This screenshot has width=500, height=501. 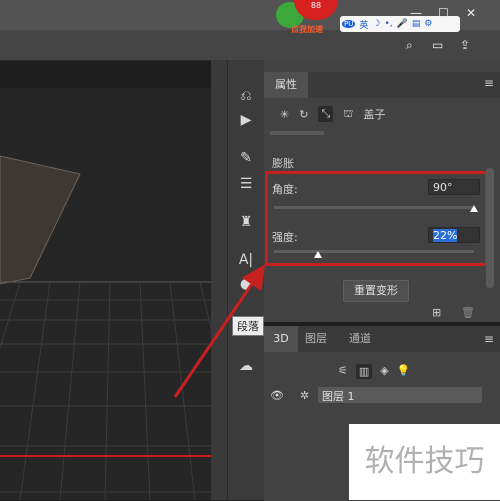 What do you see at coordinates (436, 312) in the screenshot?
I see `add-icon: ⊞` at bounding box center [436, 312].